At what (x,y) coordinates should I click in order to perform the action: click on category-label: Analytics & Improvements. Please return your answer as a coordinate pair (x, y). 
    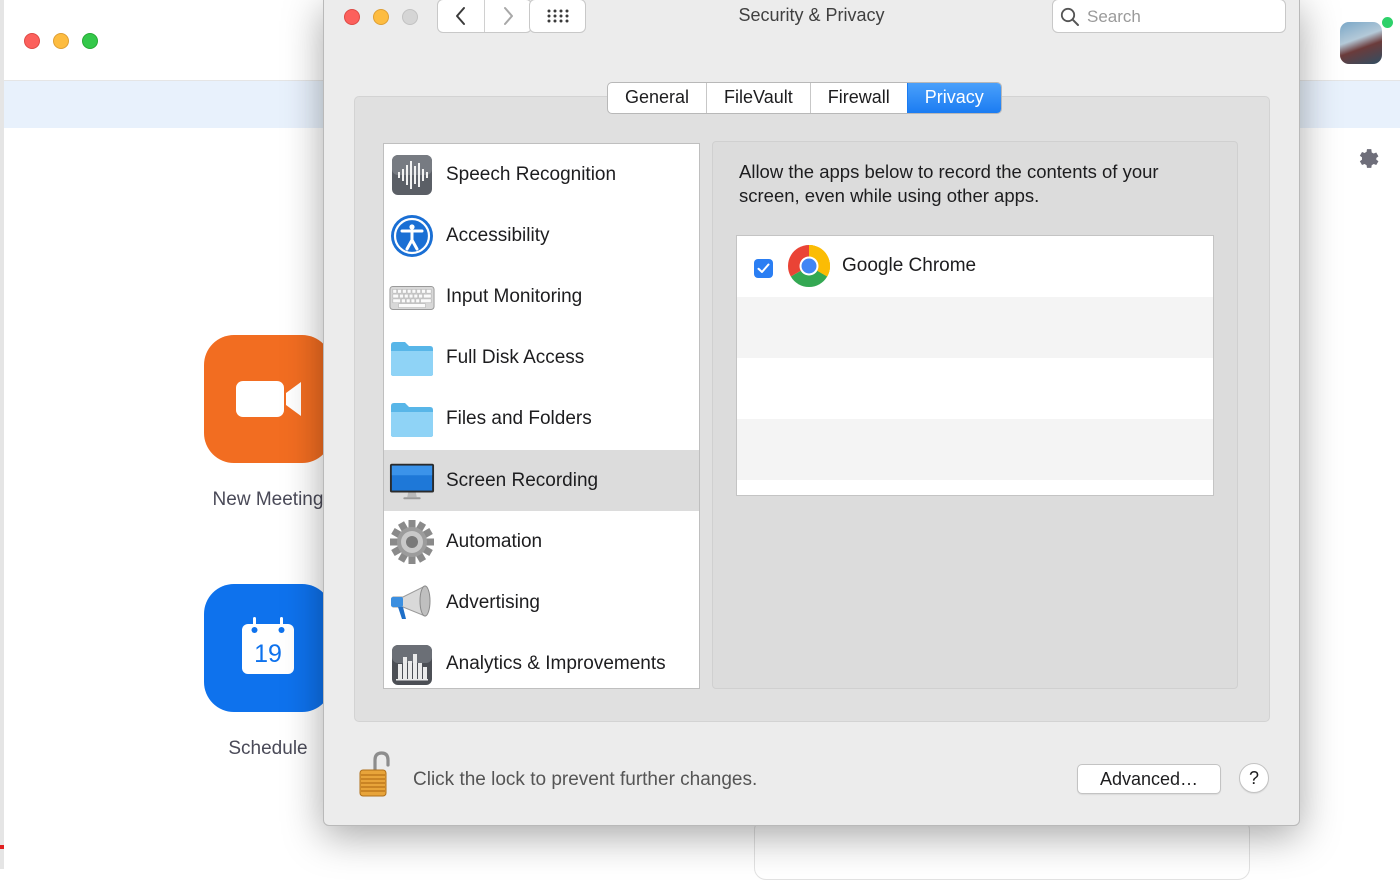
    Looking at the image, I should click on (556, 664).